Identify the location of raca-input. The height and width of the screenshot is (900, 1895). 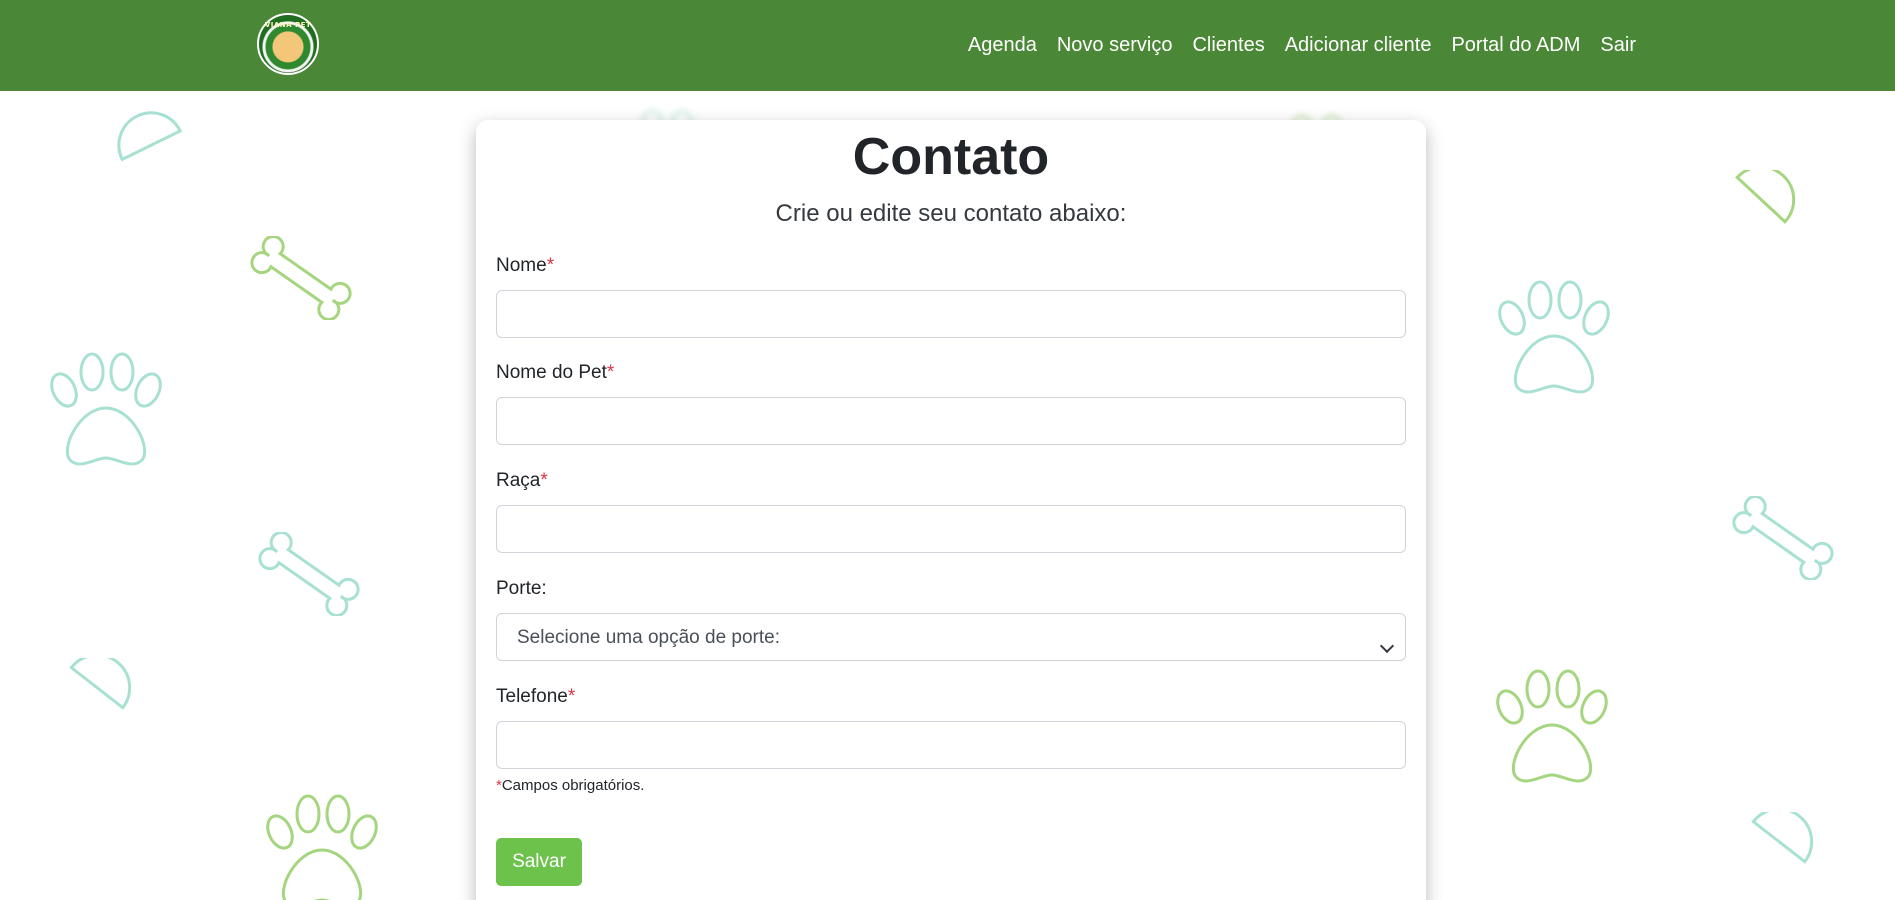
(951, 529).